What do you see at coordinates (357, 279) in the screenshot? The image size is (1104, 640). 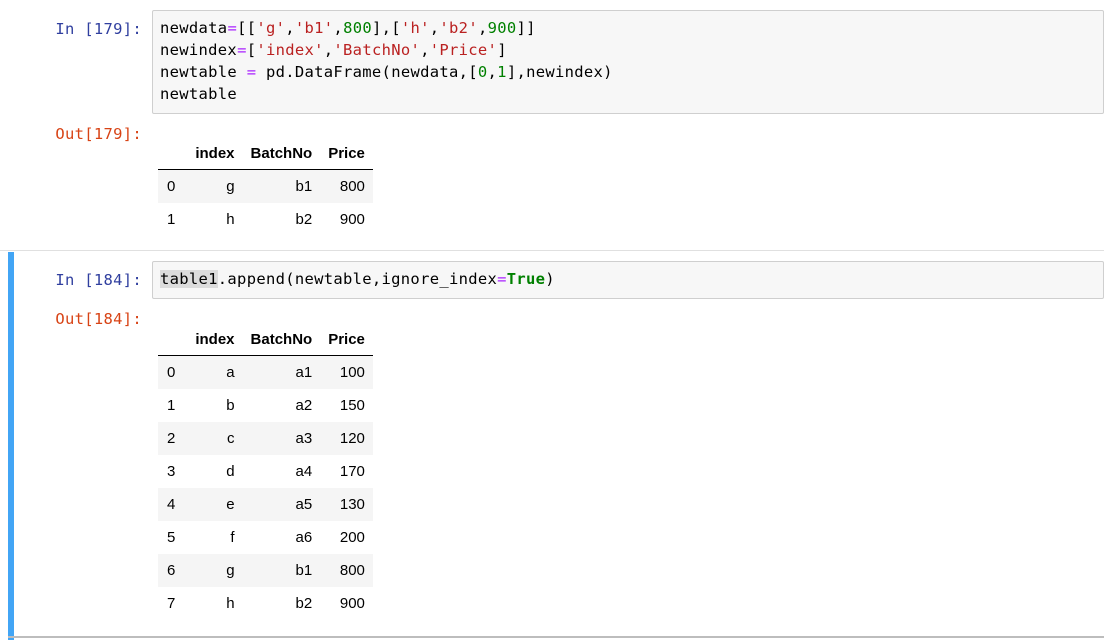 I see `code-token: .append(newtable,ignore_index` at bounding box center [357, 279].